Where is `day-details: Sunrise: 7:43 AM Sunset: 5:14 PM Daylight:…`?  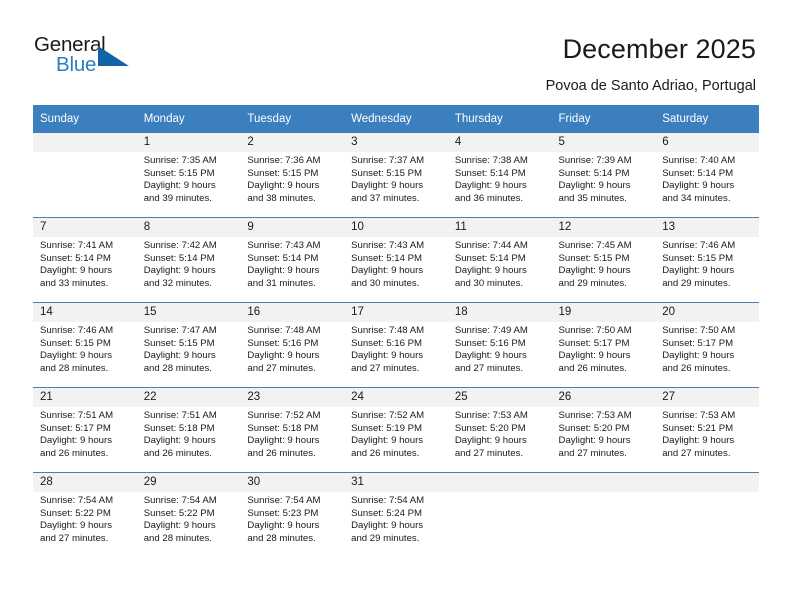
day-details: Sunrise: 7:43 AM Sunset: 5:14 PM Daylight:… is located at coordinates (292, 263).